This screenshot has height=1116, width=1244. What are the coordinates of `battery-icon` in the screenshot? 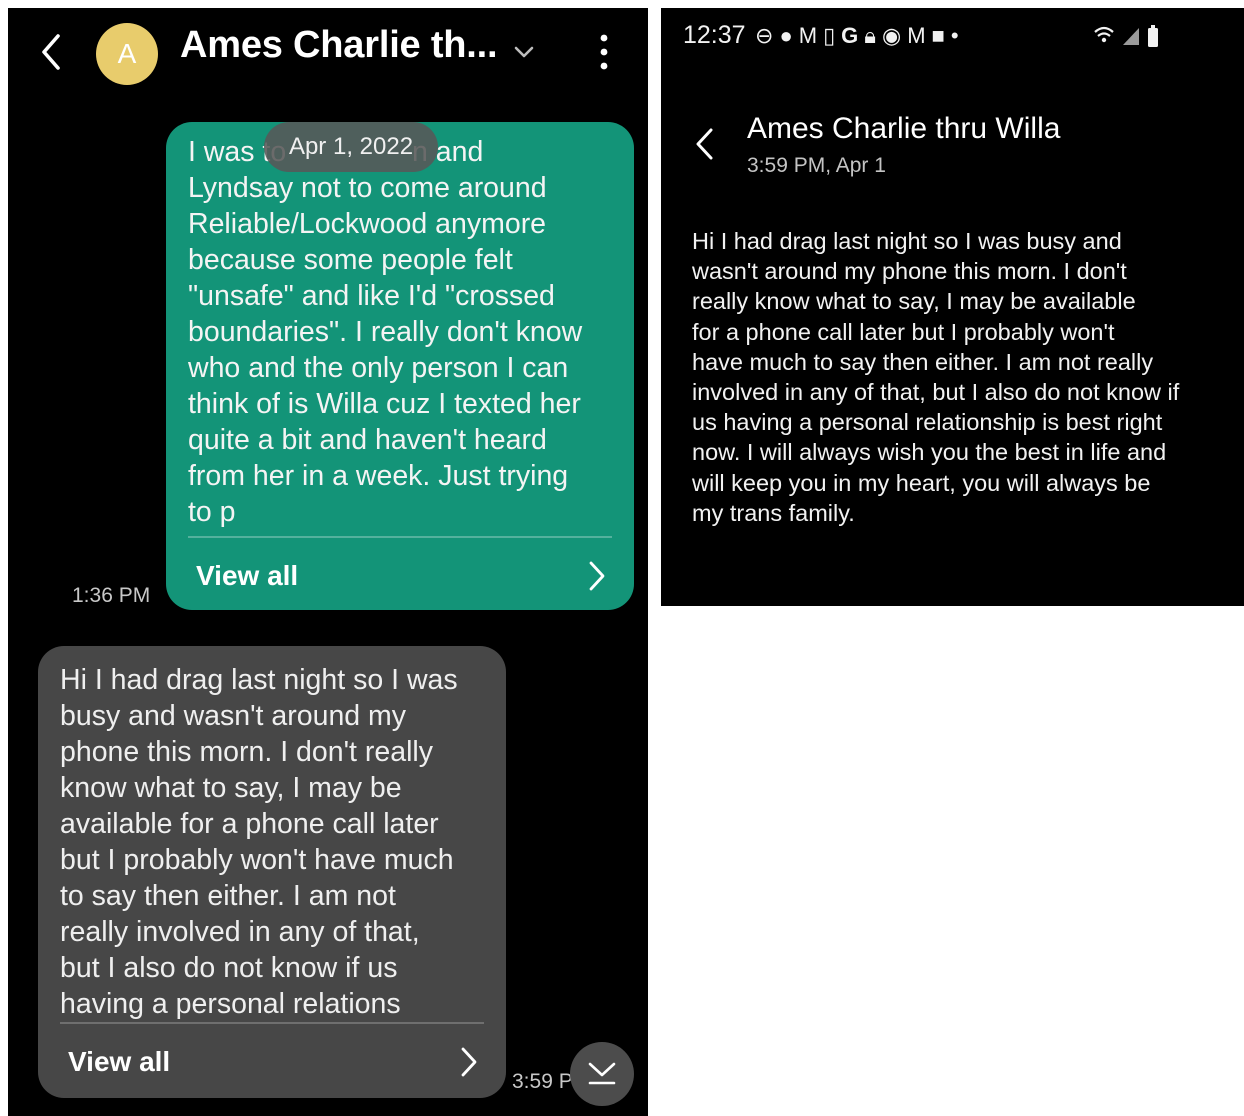 It's located at (1153, 36).